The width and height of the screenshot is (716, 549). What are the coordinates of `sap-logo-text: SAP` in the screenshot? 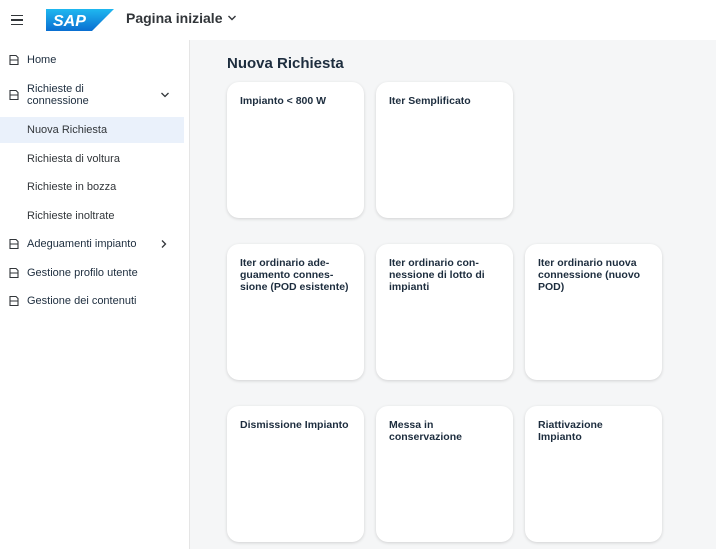 It's located at (69, 21).